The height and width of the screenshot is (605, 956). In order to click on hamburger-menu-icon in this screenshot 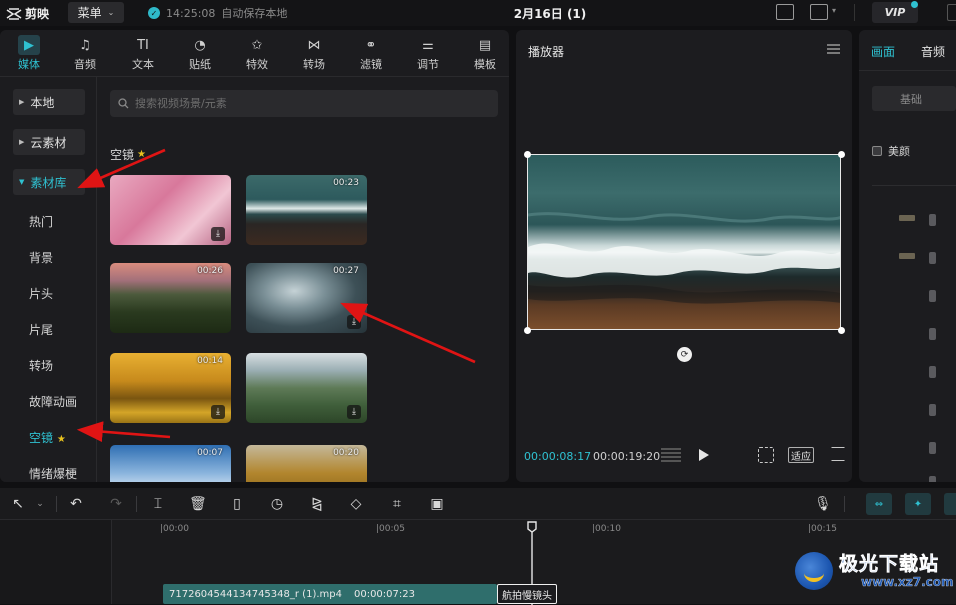, I will do `click(833, 49)`.